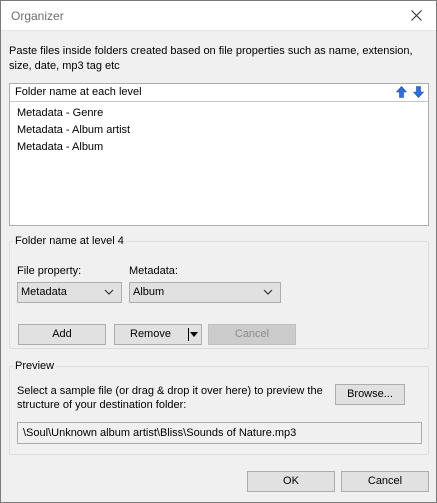 The image size is (437, 503). I want to click on metadata-select: Album, so click(205, 292).